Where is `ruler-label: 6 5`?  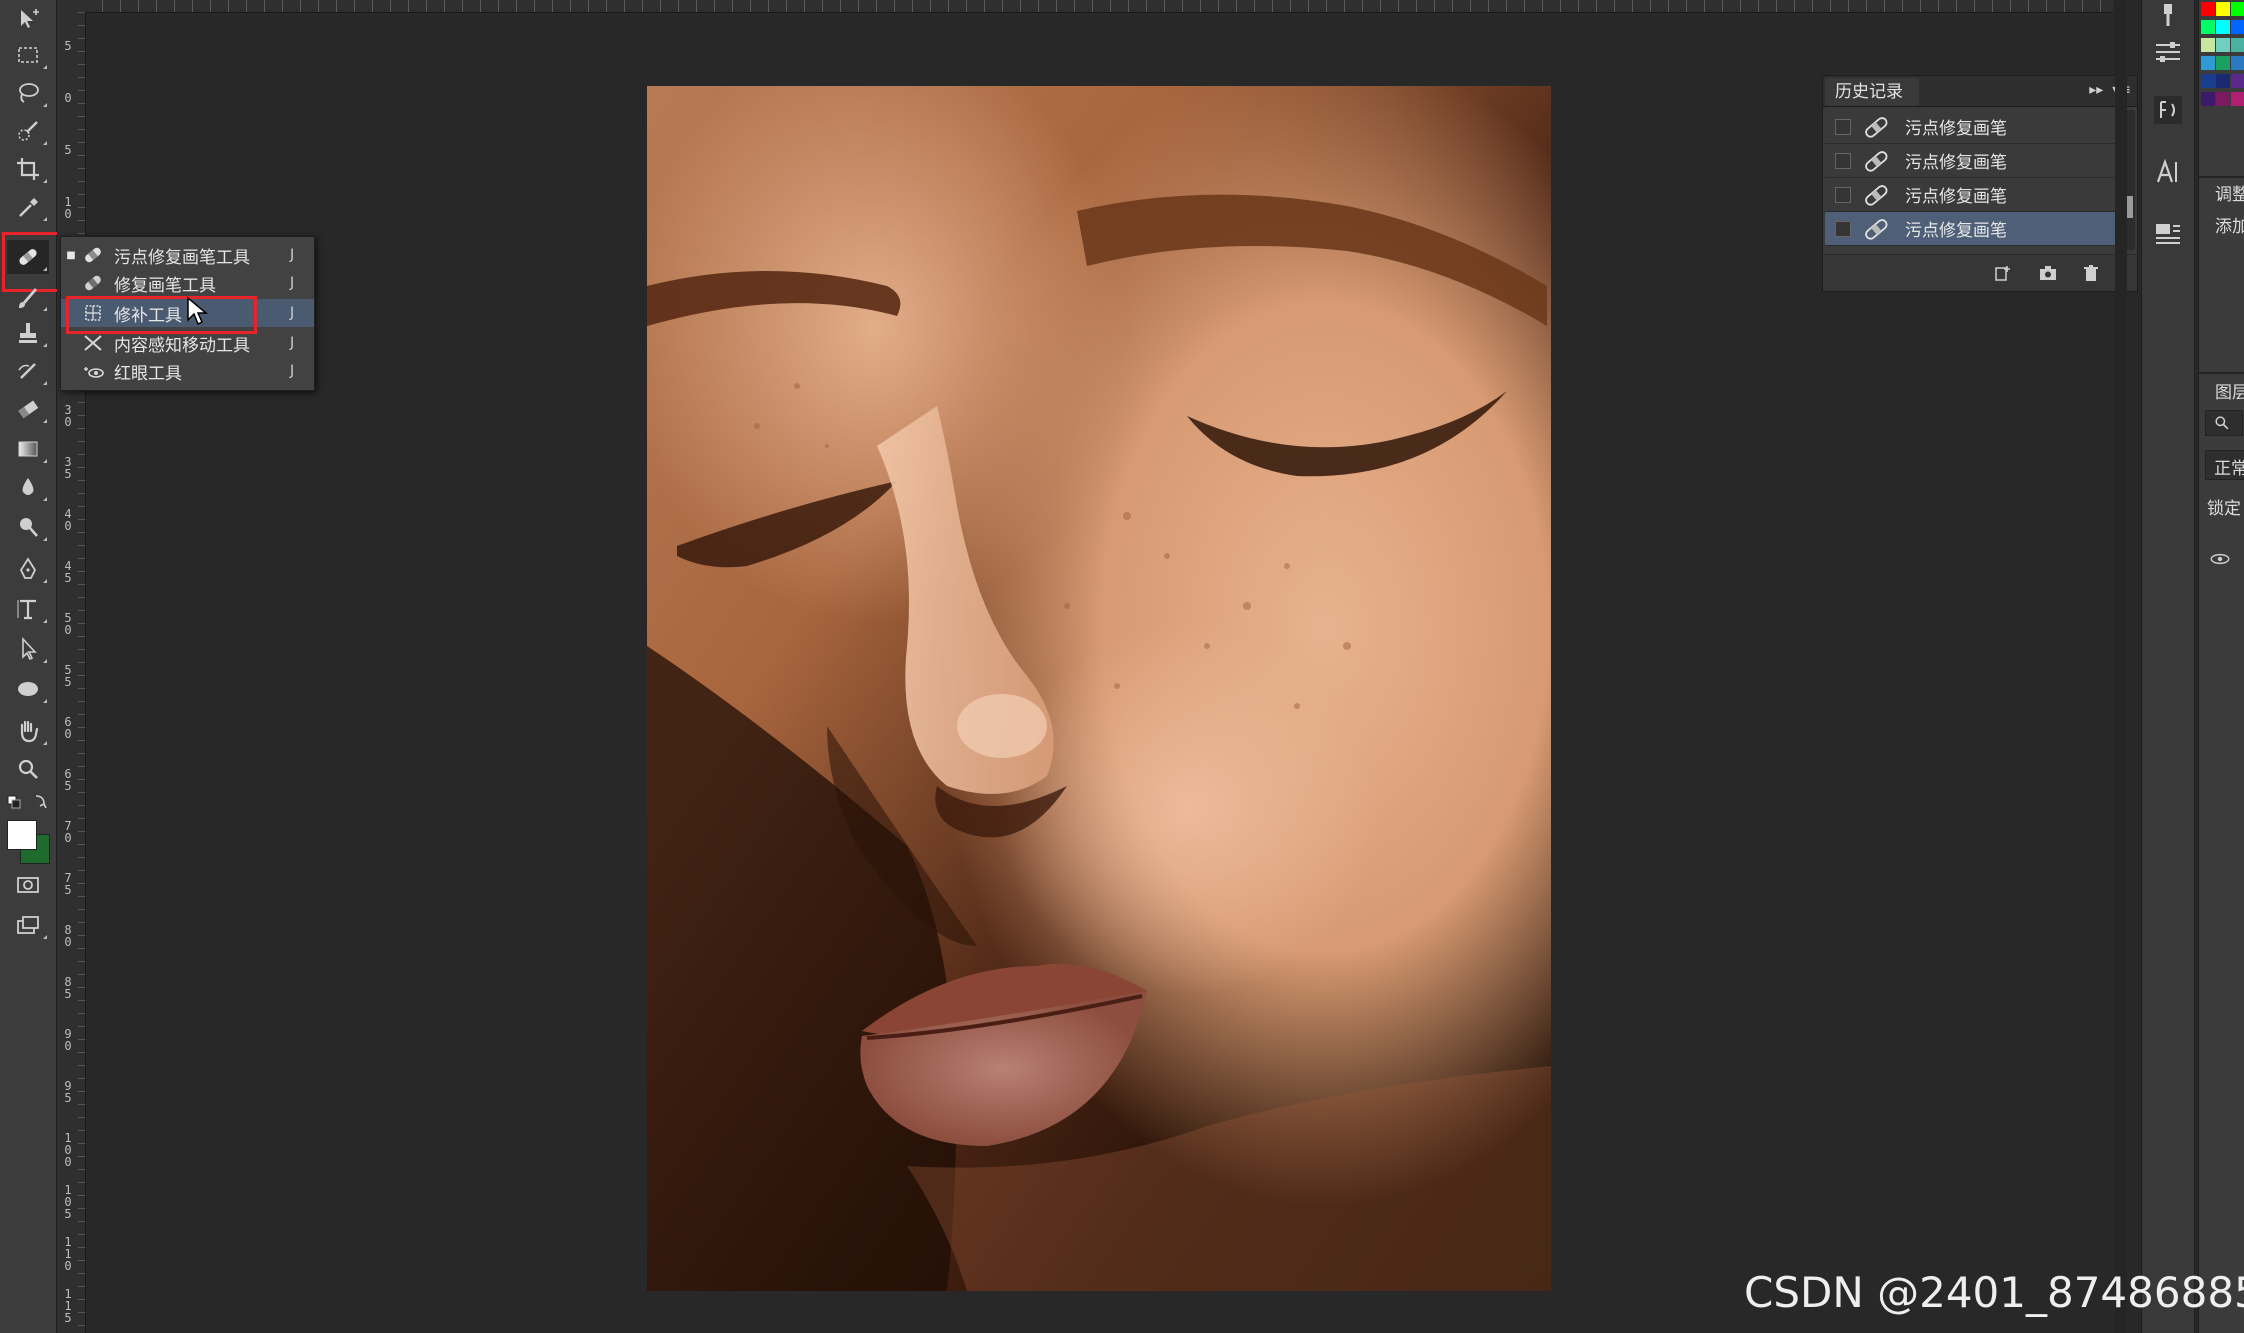
ruler-label: 6 5 is located at coordinates (68, 780).